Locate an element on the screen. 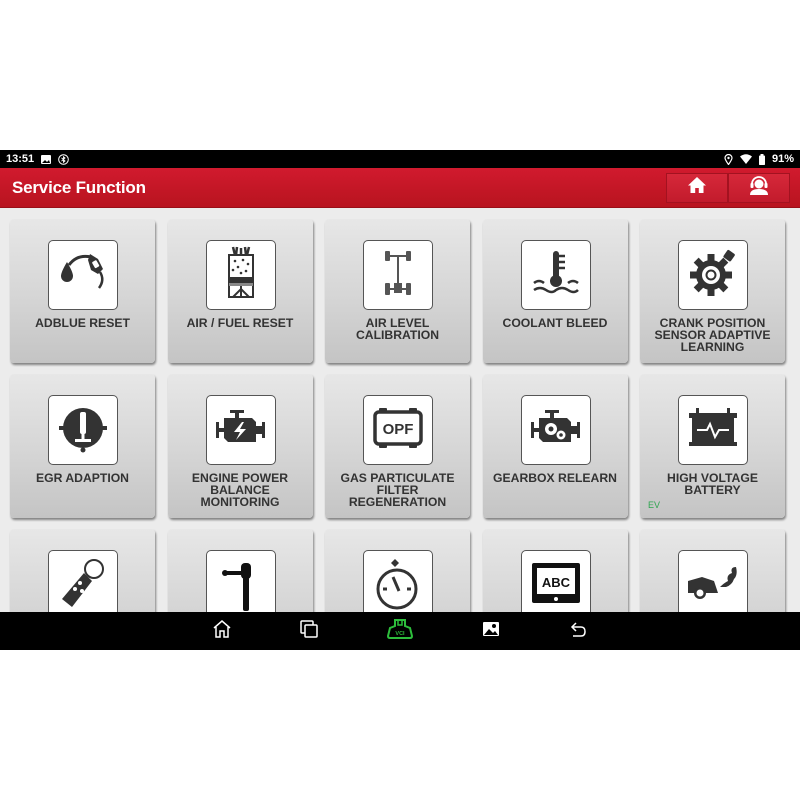  nav-vci-button: VCI is located at coordinates (400, 631).